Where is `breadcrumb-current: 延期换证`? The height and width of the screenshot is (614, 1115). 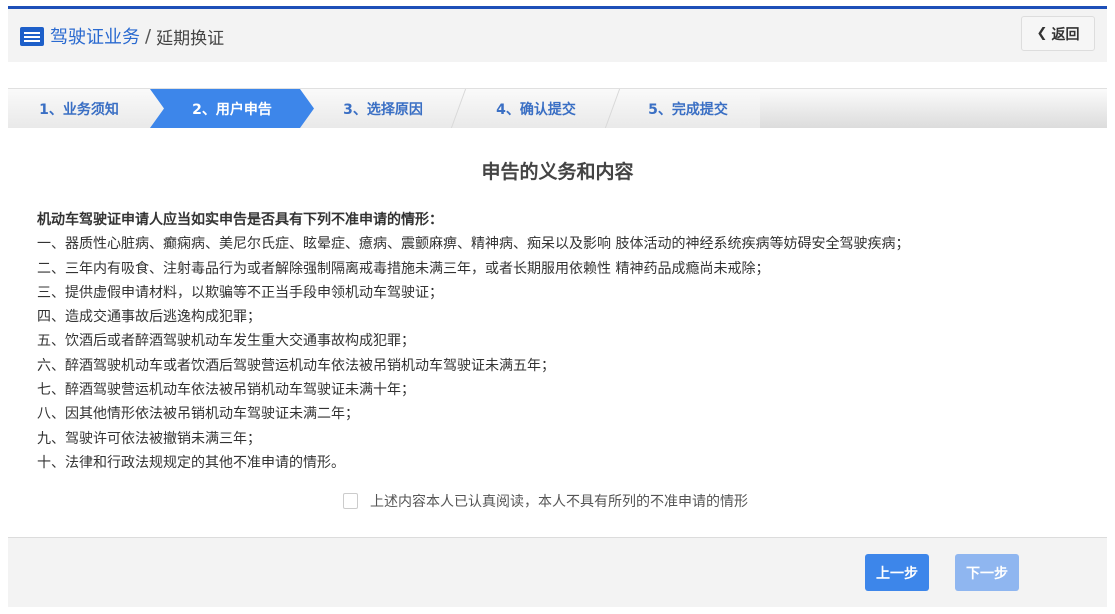
breadcrumb-current: 延期换证 is located at coordinates (190, 38).